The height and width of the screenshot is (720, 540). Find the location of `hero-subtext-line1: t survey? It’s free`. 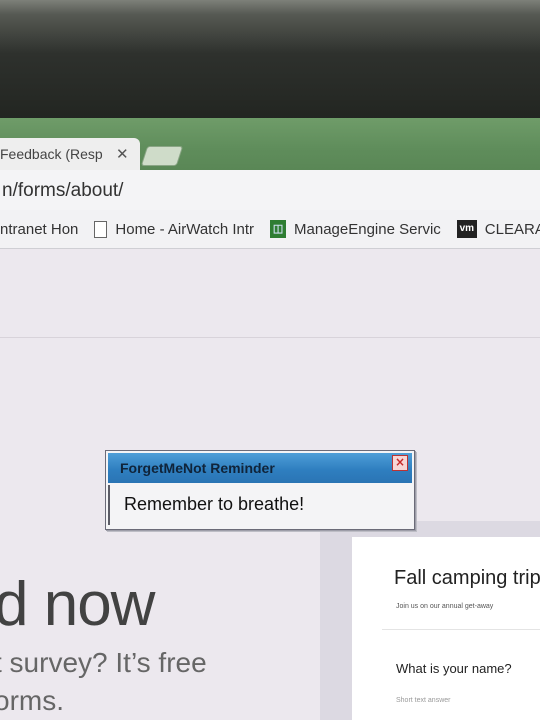

hero-subtext-line1: t survey? It’s free is located at coordinates (103, 662).